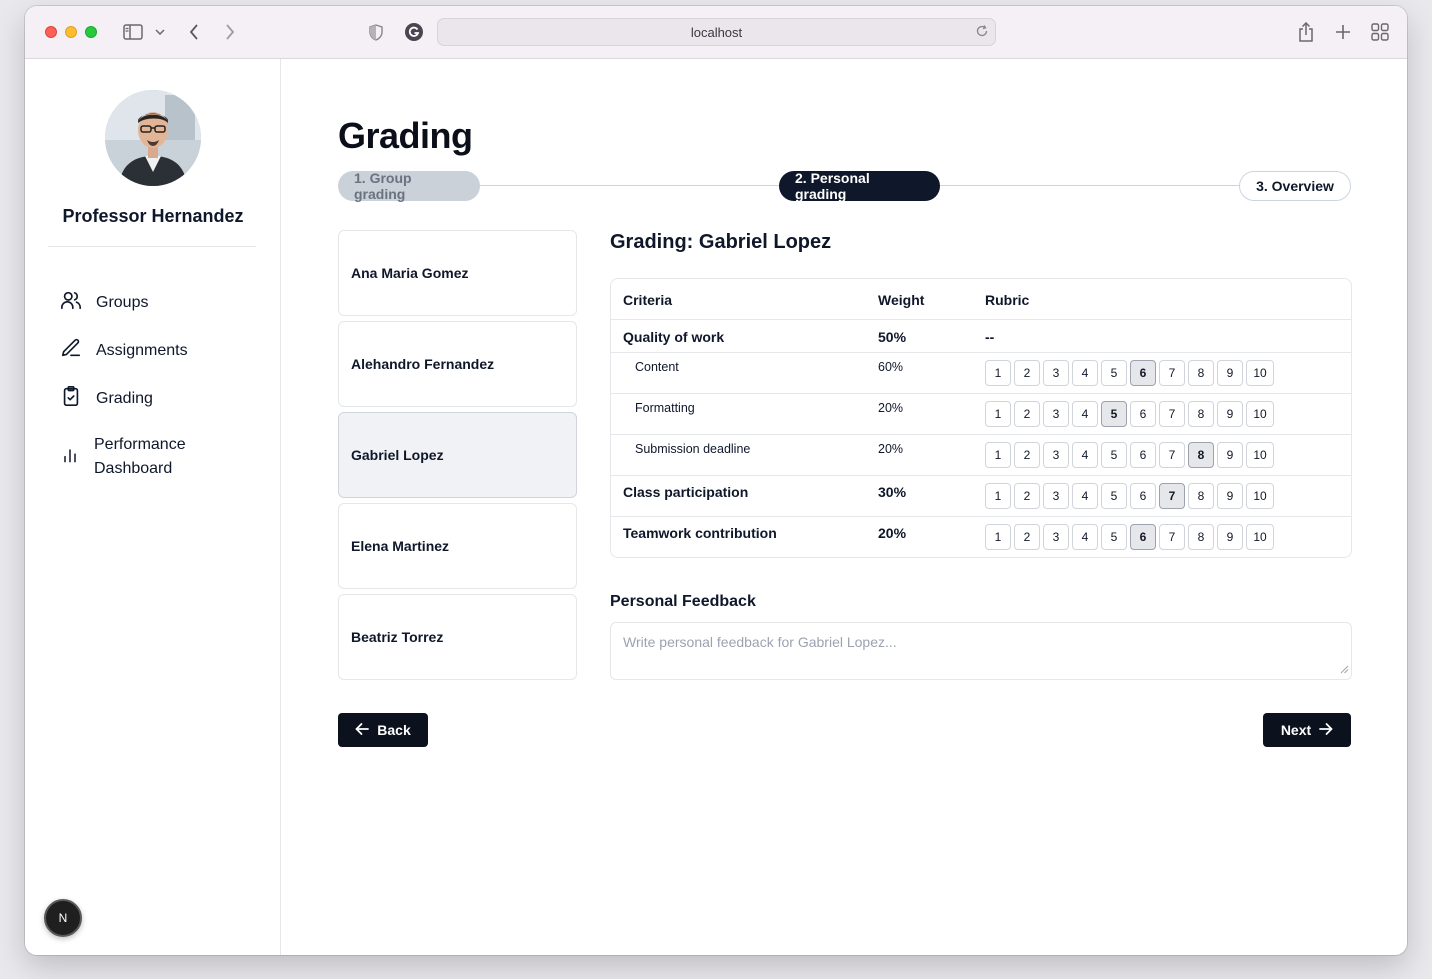  I want to click on student-name: Alehandro Fernandez, so click(423, 364).